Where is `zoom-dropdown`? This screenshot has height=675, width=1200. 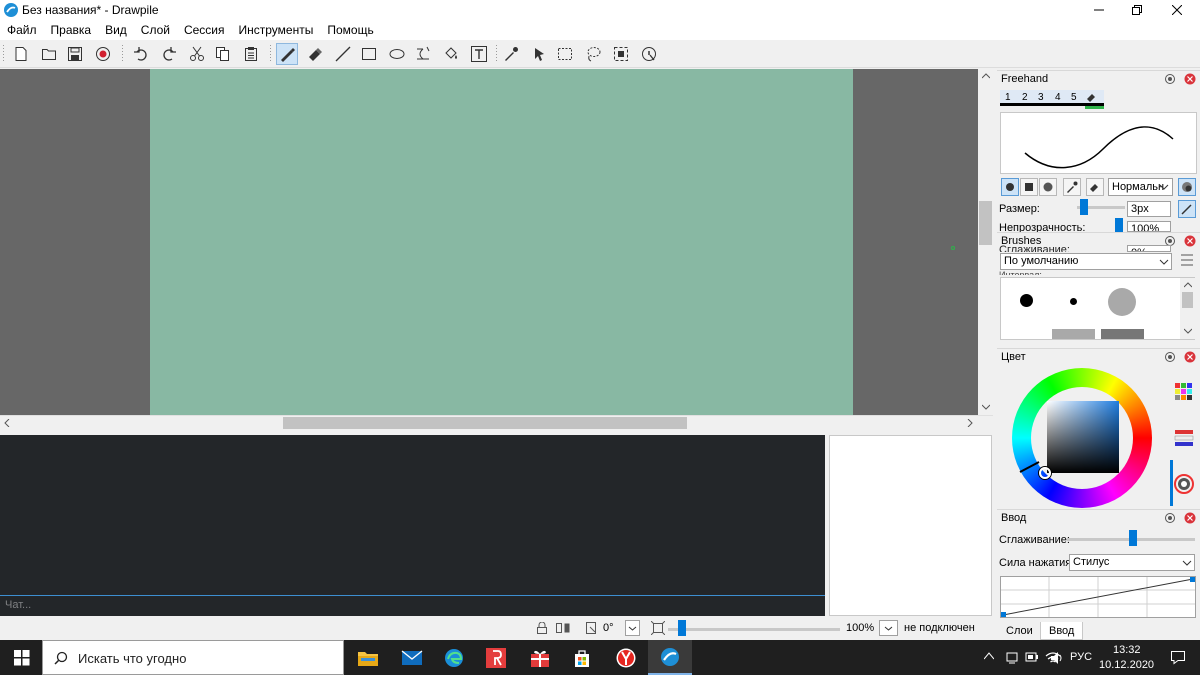
zoom-dropdown is located at coordinates (888, 628).